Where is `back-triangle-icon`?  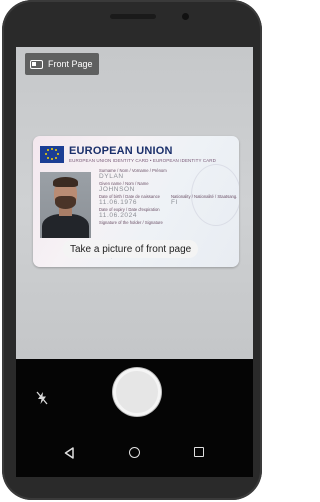
back-triangle-icon is located at coordinates (69, 453).